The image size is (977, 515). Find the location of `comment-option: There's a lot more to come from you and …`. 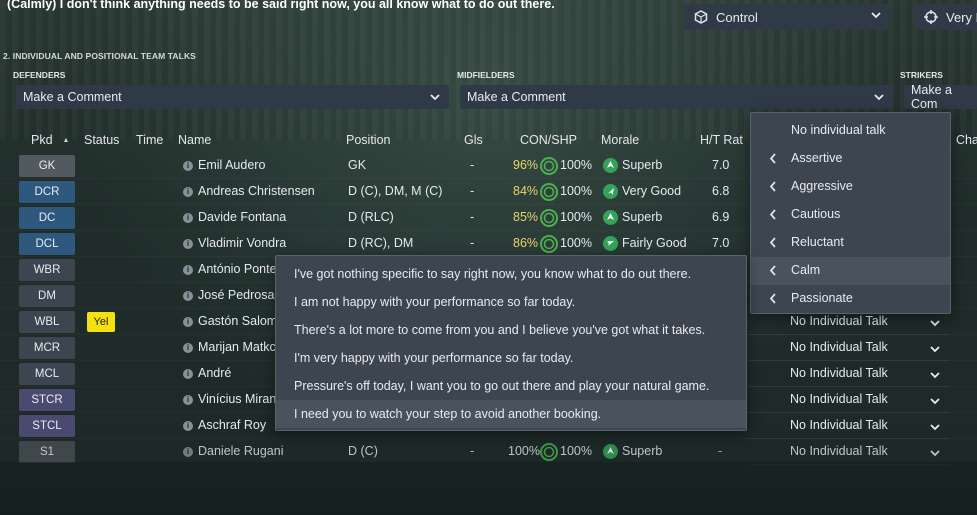

comment-option: There's a lot more to come from you and … is located at coordinates (511, 330).